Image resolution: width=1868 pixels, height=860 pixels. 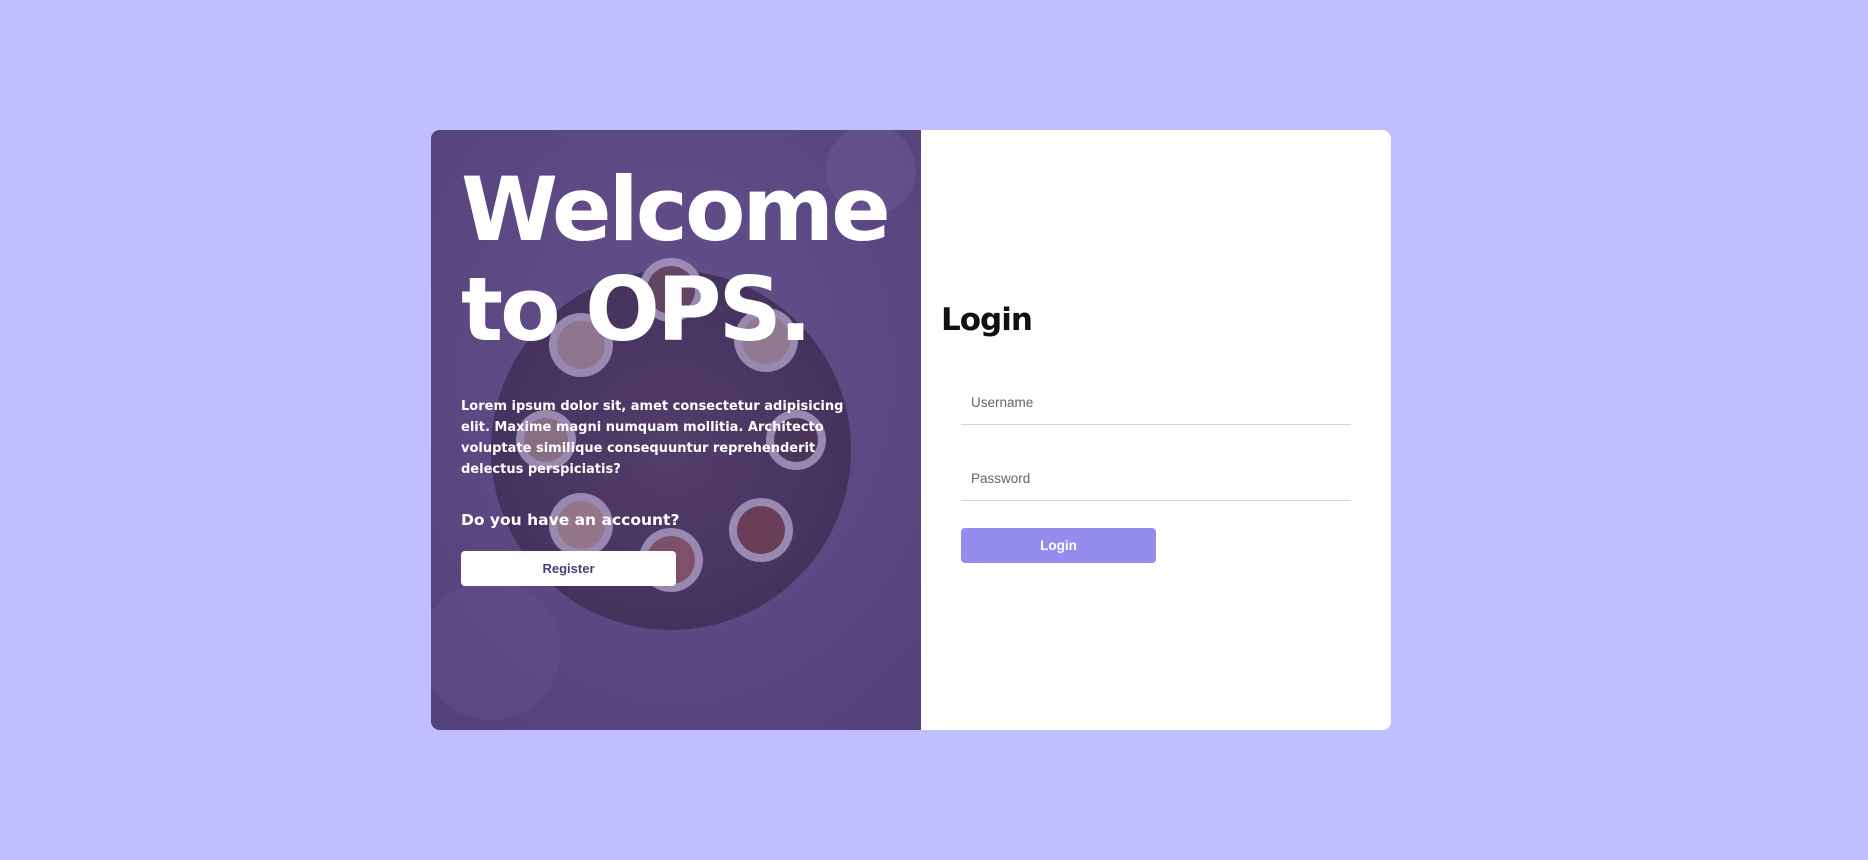 I want to click on welcome-heading-line2: to OPS., so click(x=636, y=309).